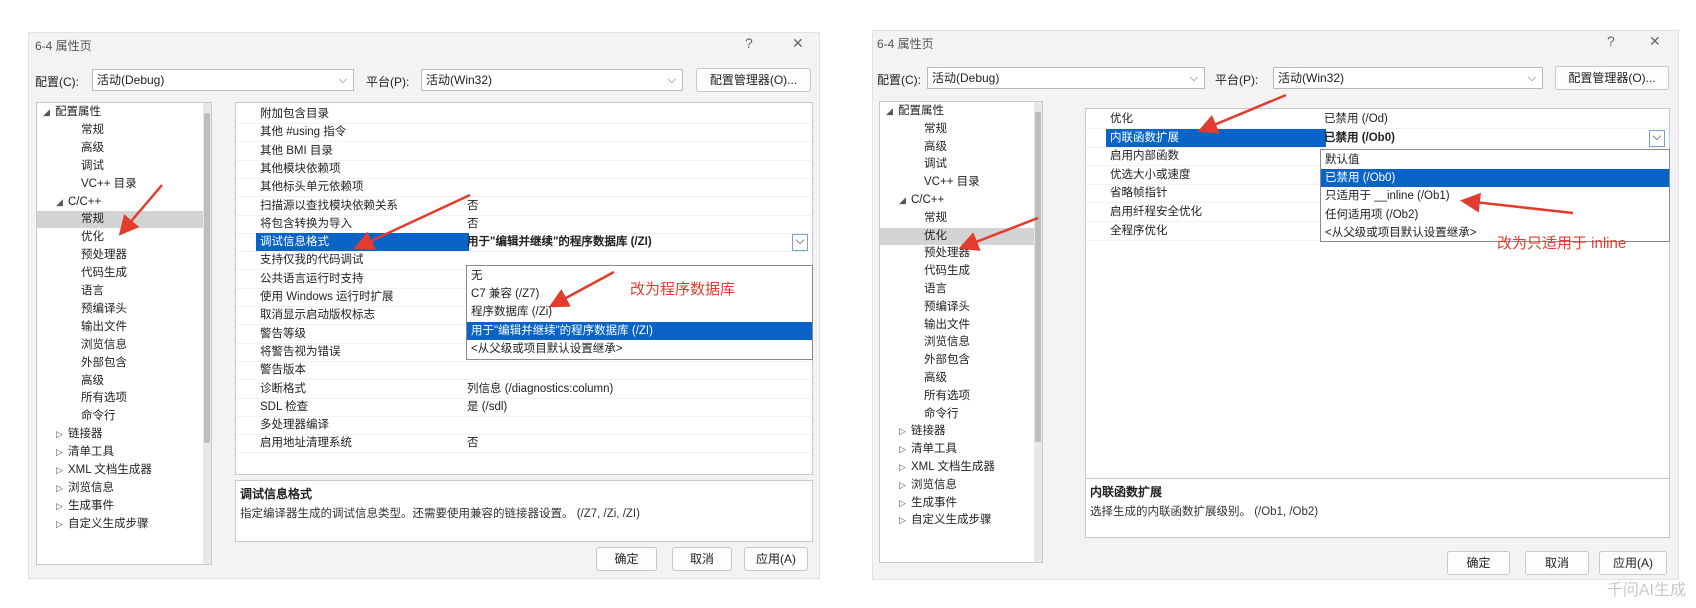 The height and width of the screenshot is (608, 1696). What do you see at coordinates (524, 371) in the screenshot?
I see `property-row: 警告版本` at bounding box center [524, 371].